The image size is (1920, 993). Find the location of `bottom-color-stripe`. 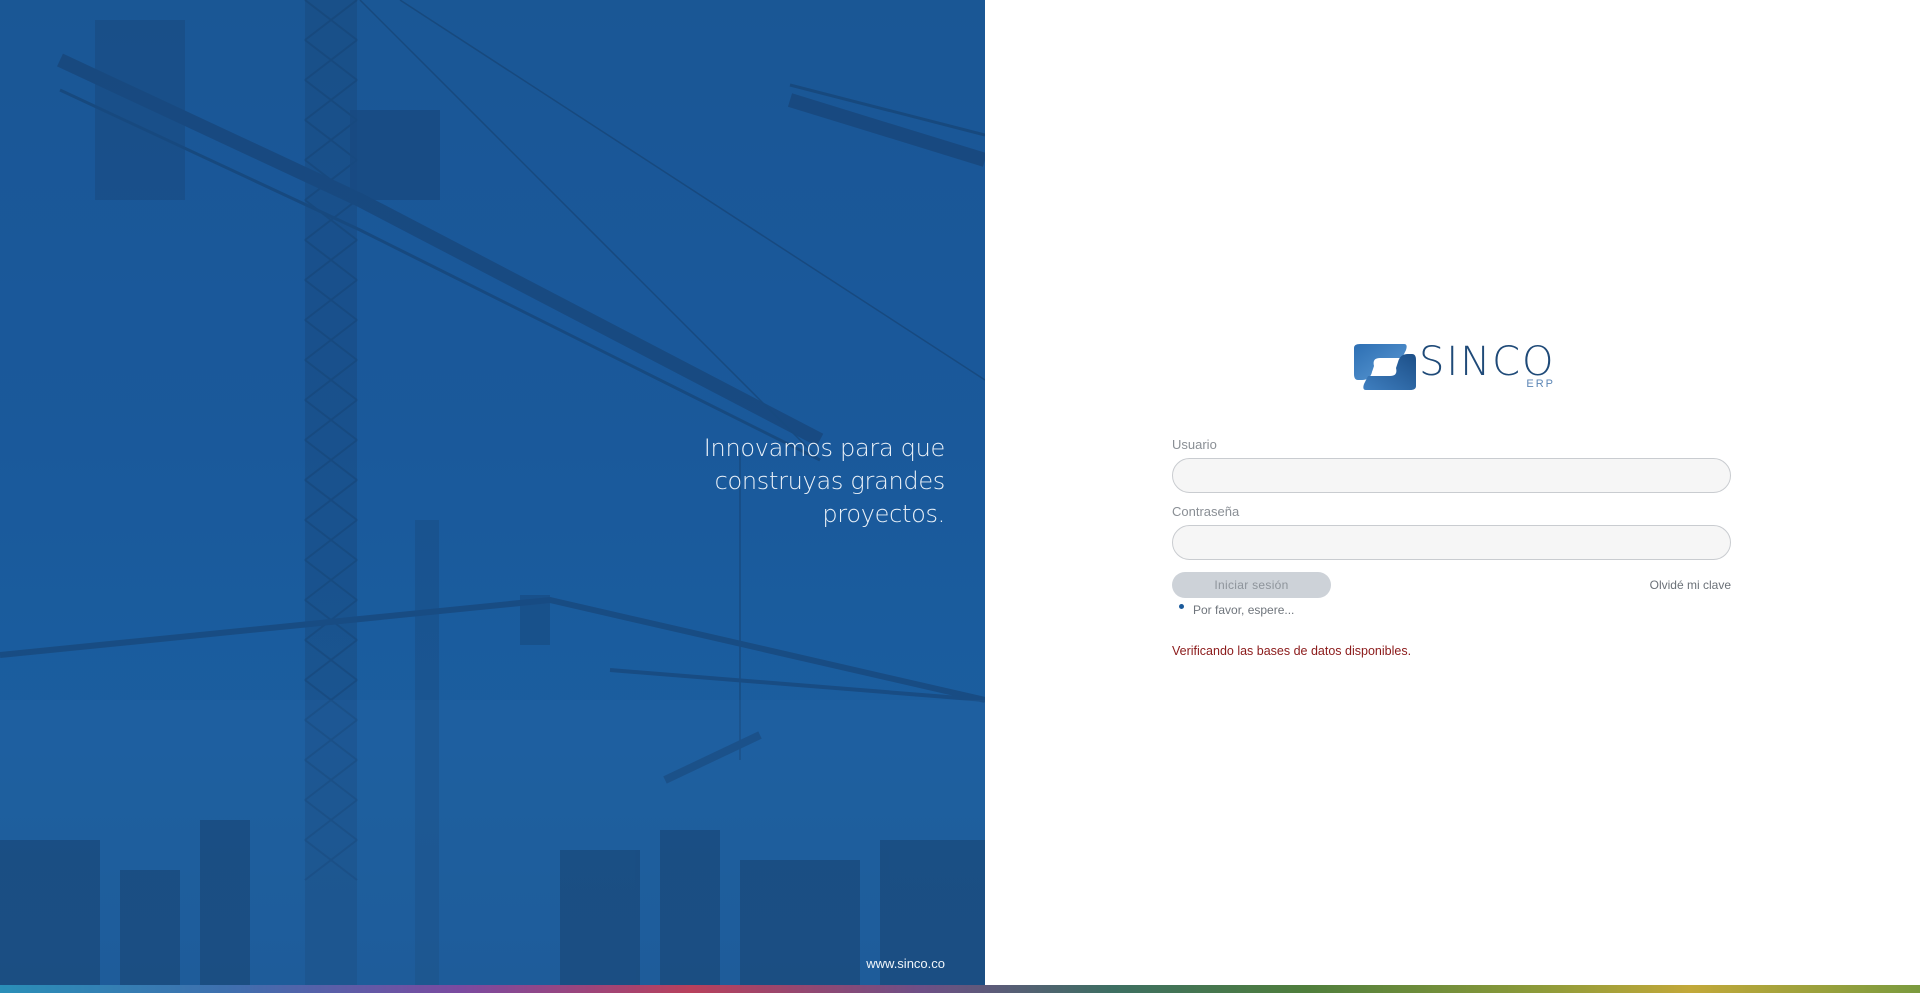

bottom-color-stripe is located at coordinates (960, 989).